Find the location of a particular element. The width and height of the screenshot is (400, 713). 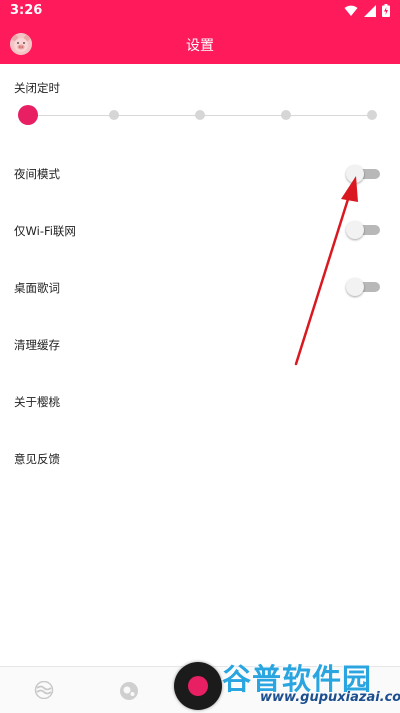

now-playing-disc is located at coordinates (198, 686).